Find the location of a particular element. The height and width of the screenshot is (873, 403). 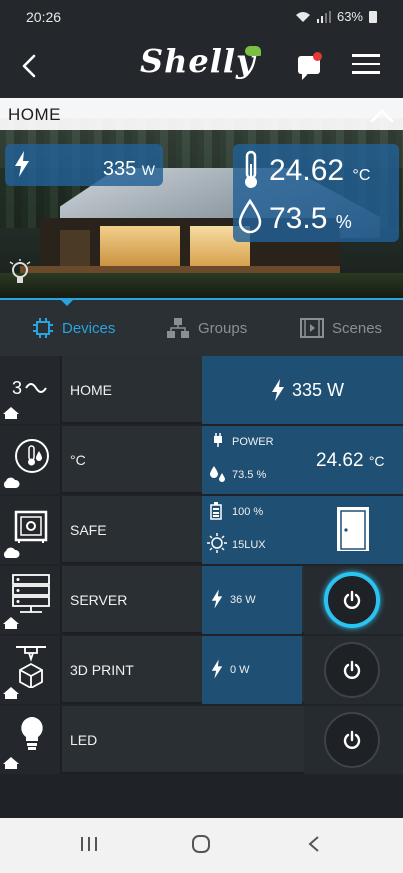

hamburger-menu-icon is located at coordinates (366, 65).